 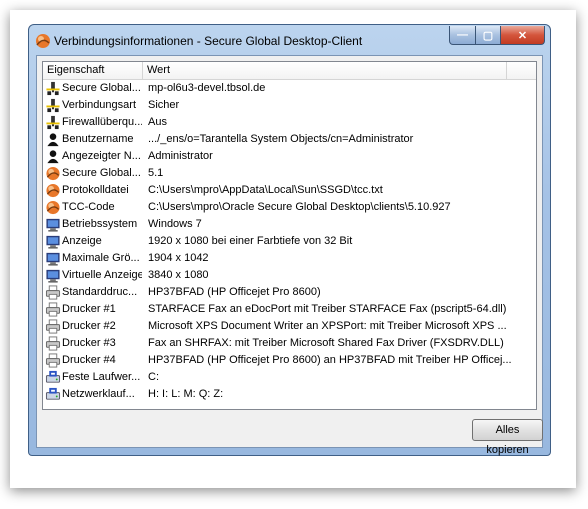 I want to click on property-name: Virtuelle Anzeige, so click(x=102, y=275).